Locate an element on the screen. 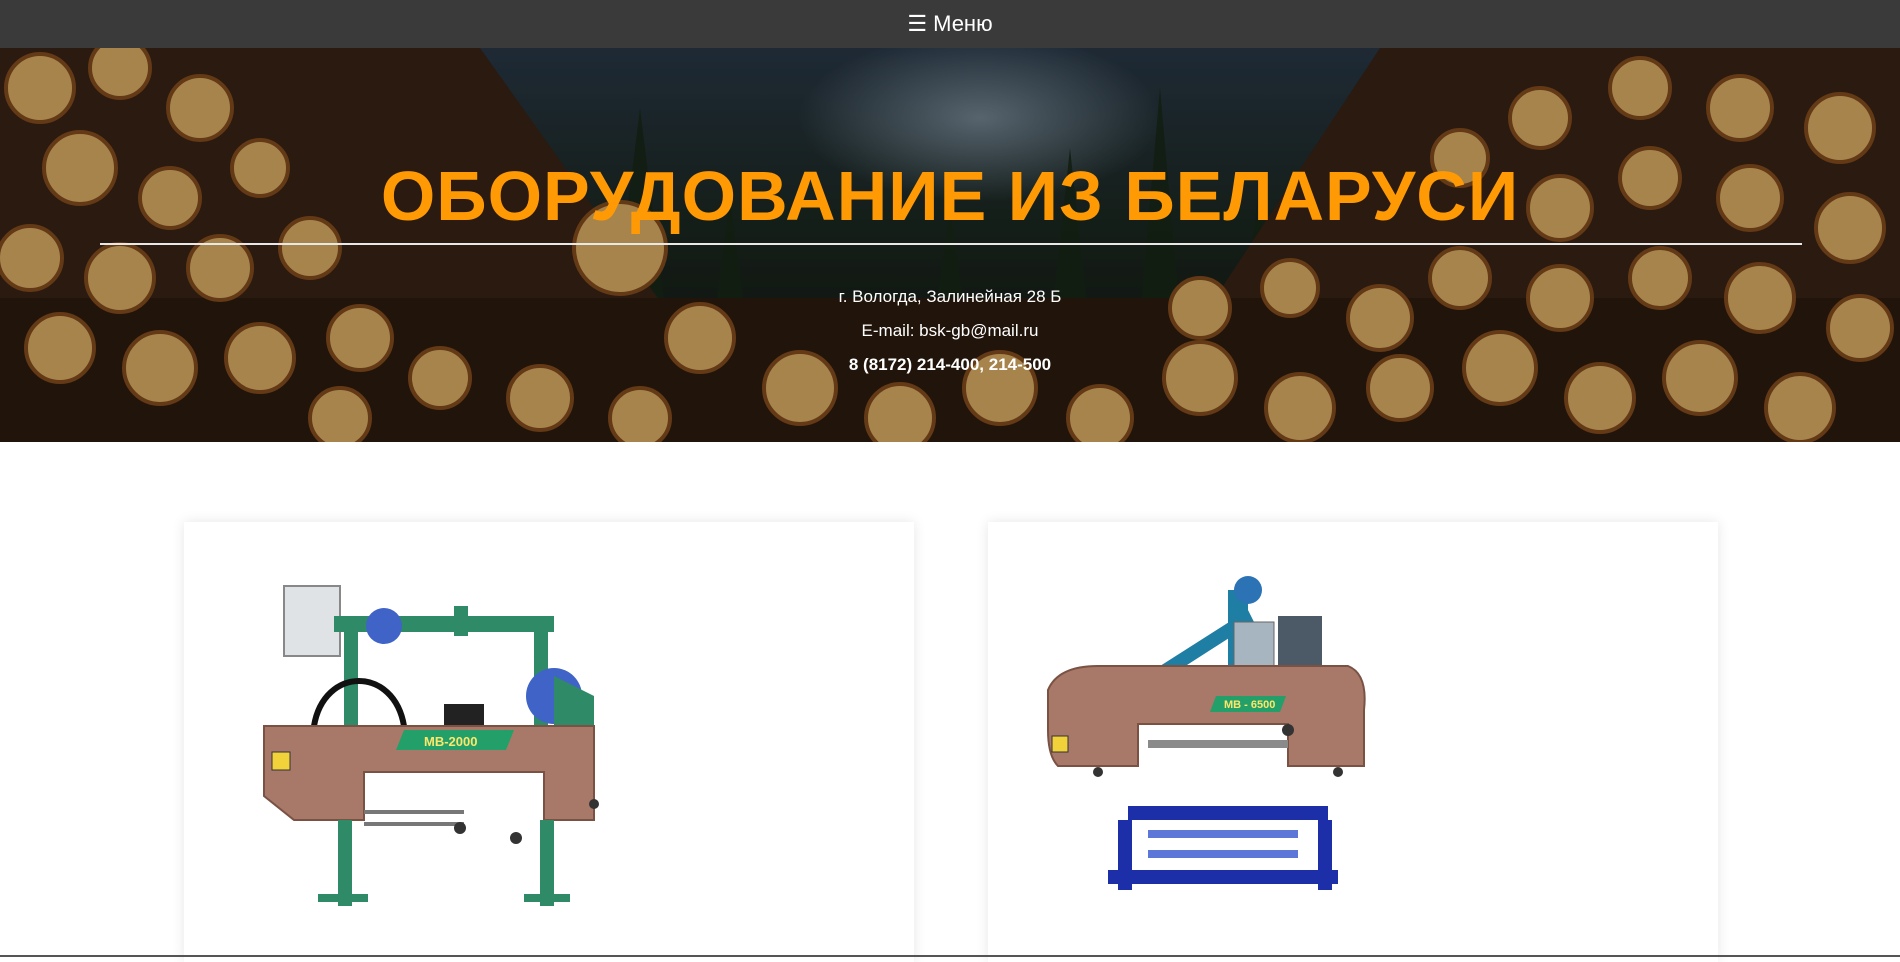 This screenshot has height=962, width=1900. hero-divider is located at coordinates (951, 244).